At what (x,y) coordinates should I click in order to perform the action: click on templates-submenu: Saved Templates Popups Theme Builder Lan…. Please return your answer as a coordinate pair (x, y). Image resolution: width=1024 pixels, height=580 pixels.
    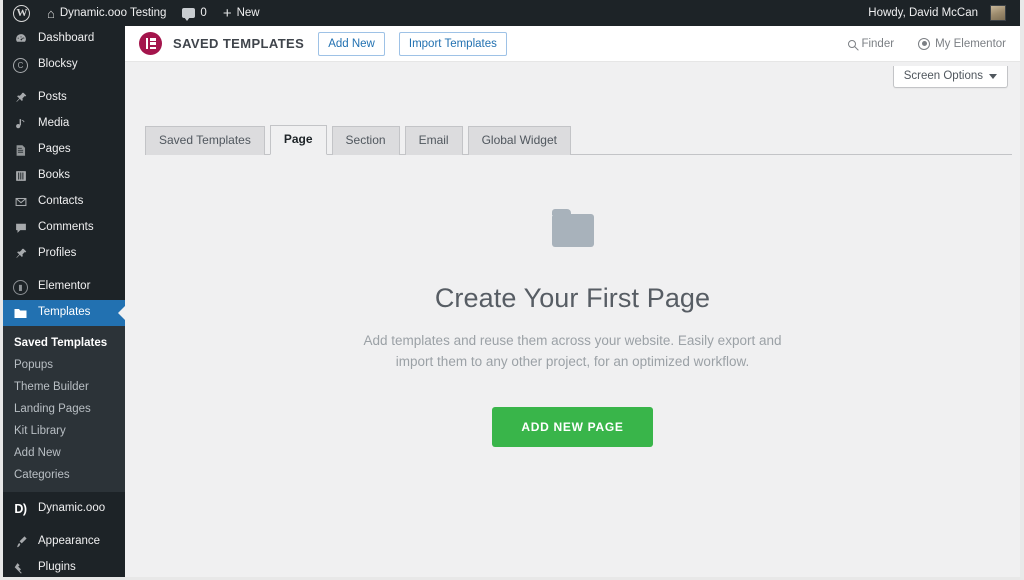
    Looking at the image, I should click on (64, 409).